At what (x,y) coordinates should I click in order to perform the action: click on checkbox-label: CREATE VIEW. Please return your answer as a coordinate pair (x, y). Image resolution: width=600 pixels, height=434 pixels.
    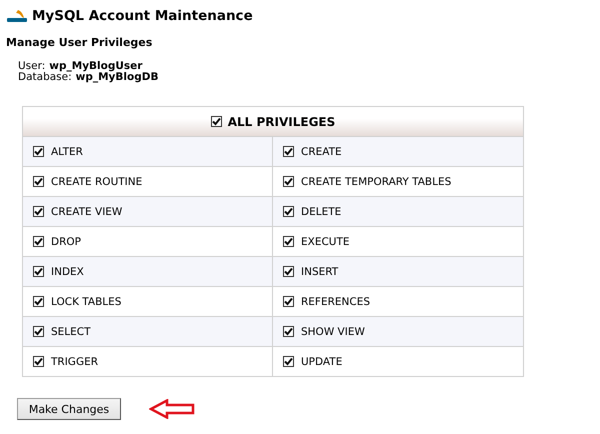
    Looking at the image, I should click on (86, 212).